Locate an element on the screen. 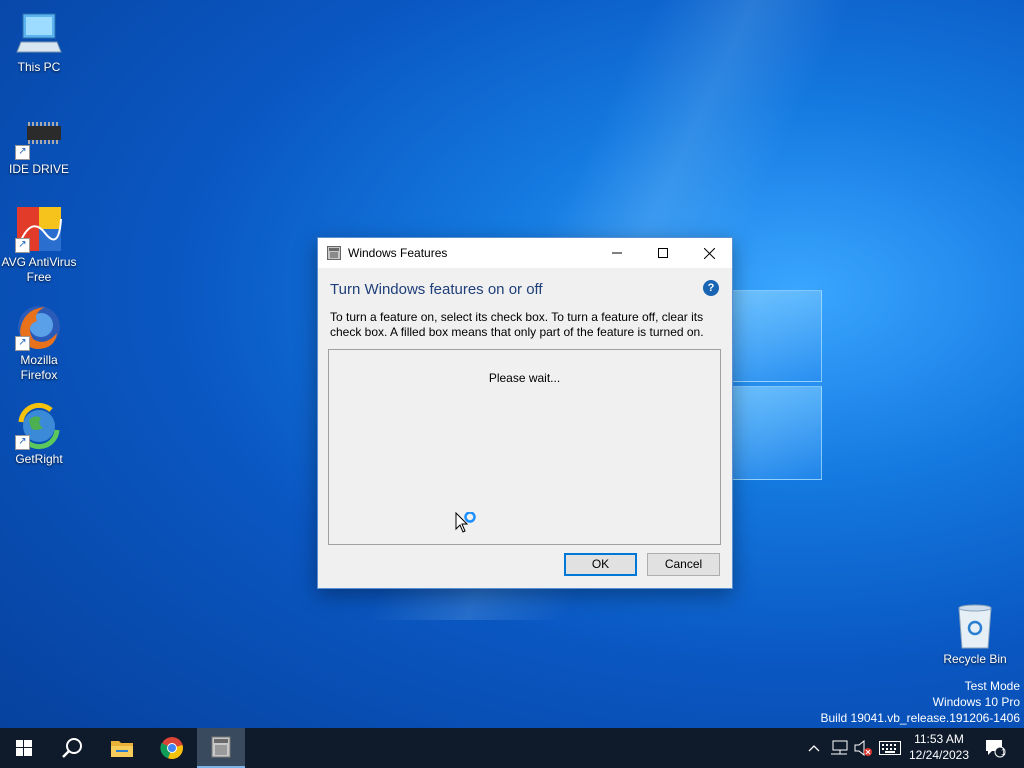 This screenshot has height=768, width=1024. file-explorer-icon is located at coordinates (122, 749).